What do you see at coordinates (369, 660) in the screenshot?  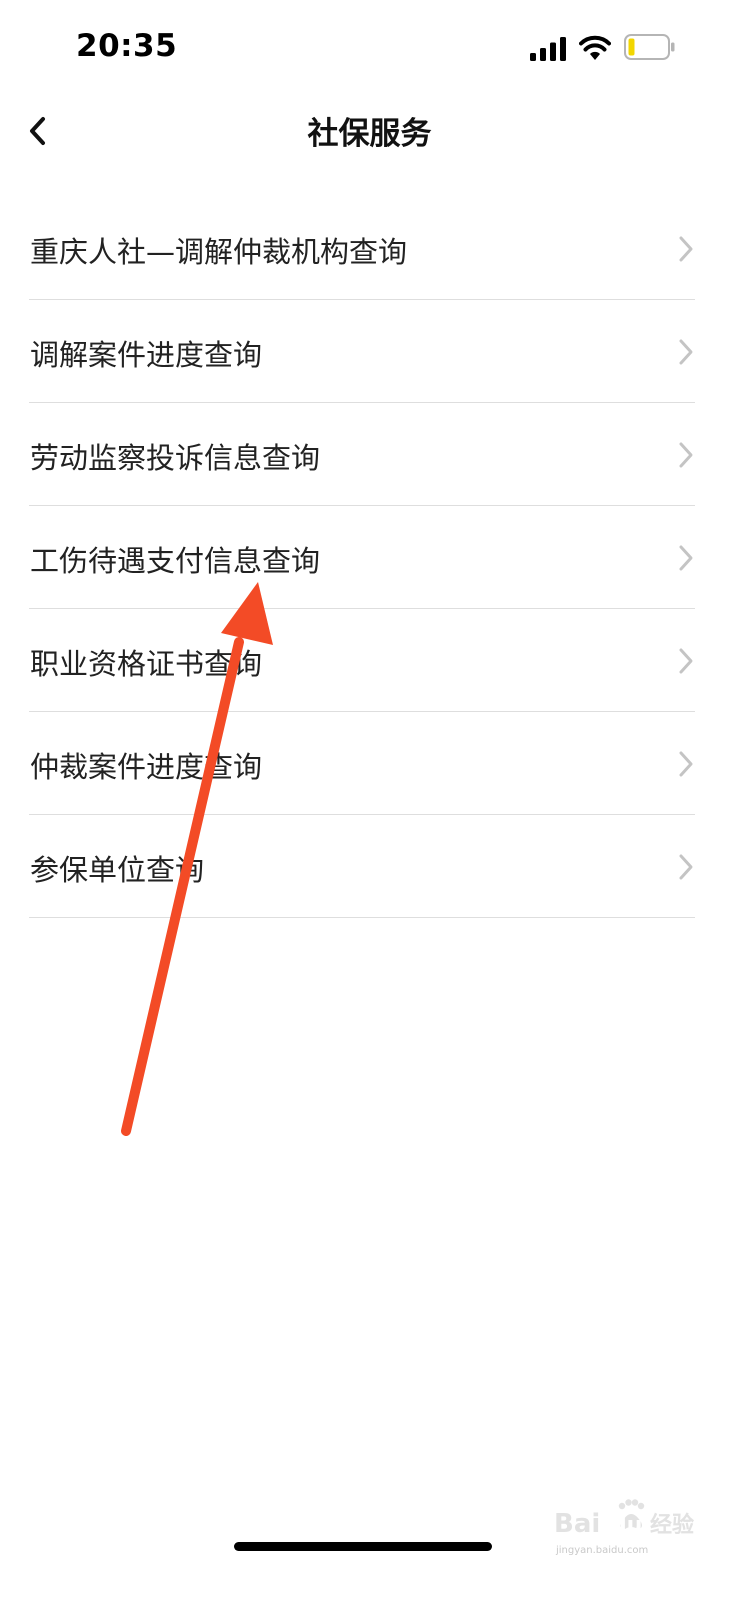 I see `menu-item-professional-certificate: 职业资格证书查询` at bounding box center [369, 660].